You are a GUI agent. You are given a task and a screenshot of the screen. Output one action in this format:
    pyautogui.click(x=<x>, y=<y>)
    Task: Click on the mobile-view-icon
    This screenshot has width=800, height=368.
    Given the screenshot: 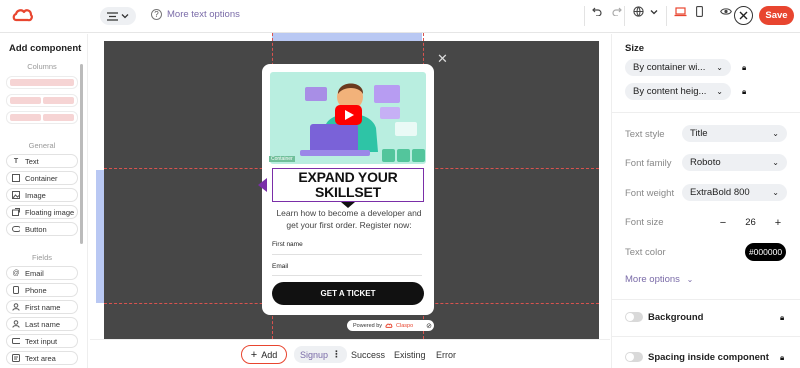 What is the action you would take?
    pyautogui.click(x=699, y=11)
    